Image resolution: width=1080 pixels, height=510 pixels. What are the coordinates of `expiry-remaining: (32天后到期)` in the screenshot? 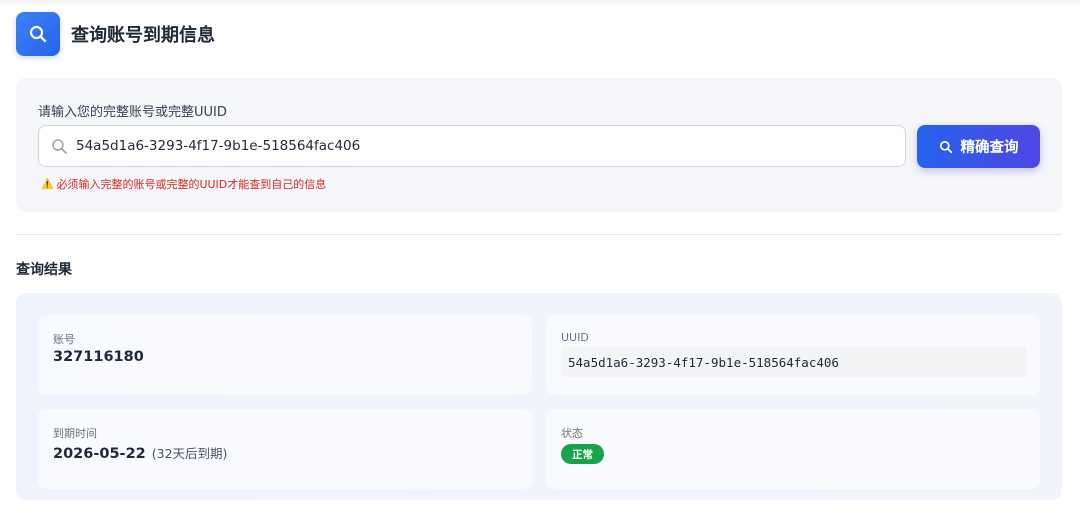 It's located at (189, 453).